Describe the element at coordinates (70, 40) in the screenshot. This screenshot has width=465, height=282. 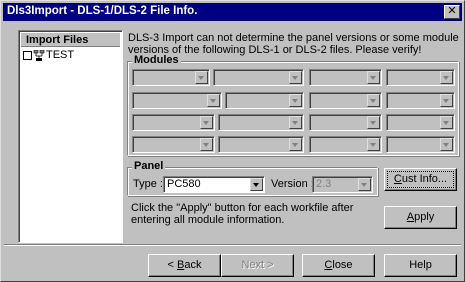
I see `import-files-header: Import Files` at that location.